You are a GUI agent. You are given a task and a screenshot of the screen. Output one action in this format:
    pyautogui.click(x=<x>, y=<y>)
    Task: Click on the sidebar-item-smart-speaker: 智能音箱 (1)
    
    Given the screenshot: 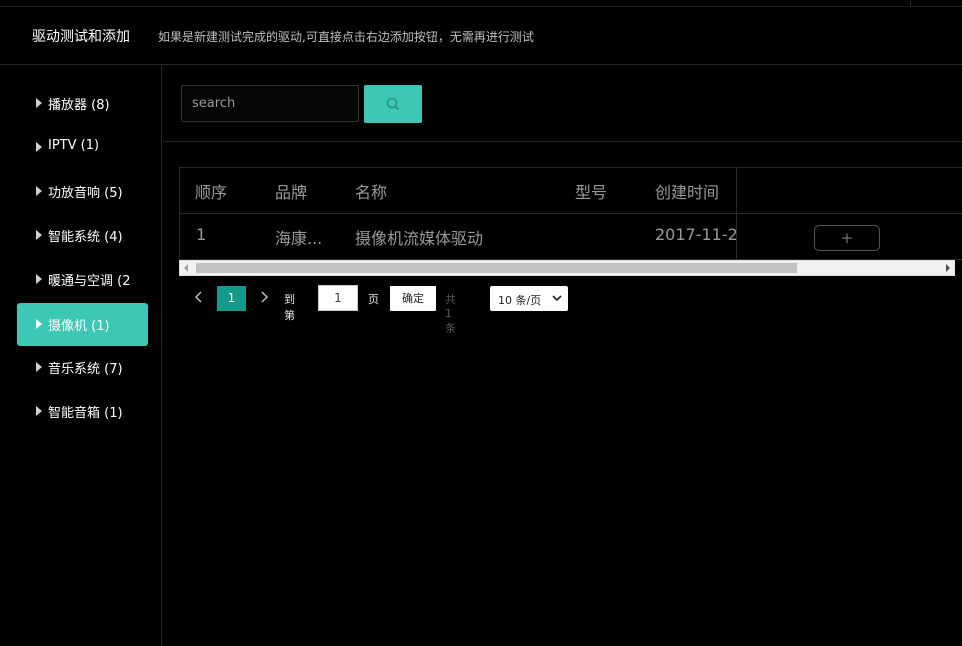 What is the action you would take?
    pyautogui.click(x=82, y=411)
    